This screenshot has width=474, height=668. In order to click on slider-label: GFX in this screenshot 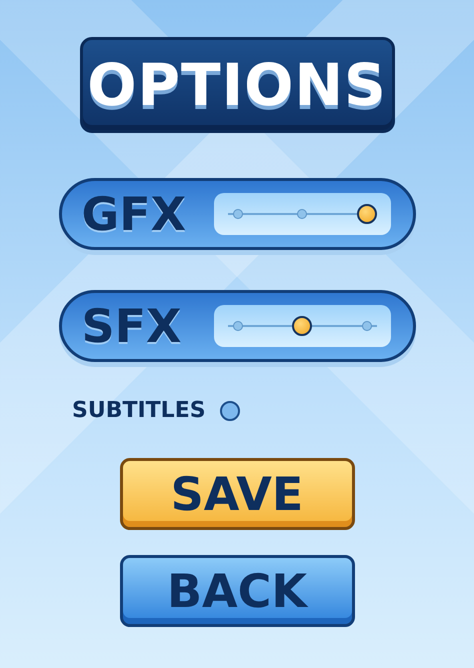, I will do `click(135, 214)`.